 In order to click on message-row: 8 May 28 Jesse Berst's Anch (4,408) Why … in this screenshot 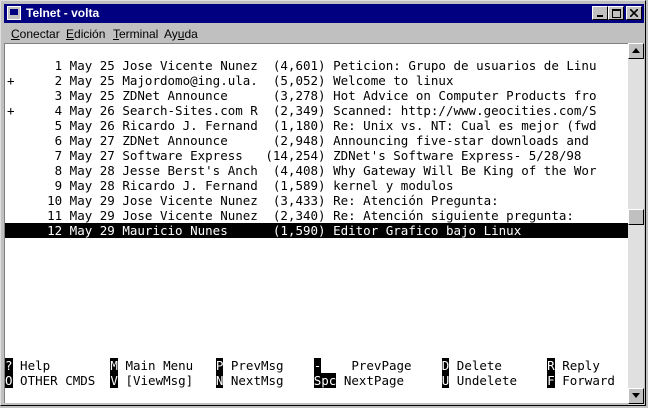, I will do `click(316, 170)`.